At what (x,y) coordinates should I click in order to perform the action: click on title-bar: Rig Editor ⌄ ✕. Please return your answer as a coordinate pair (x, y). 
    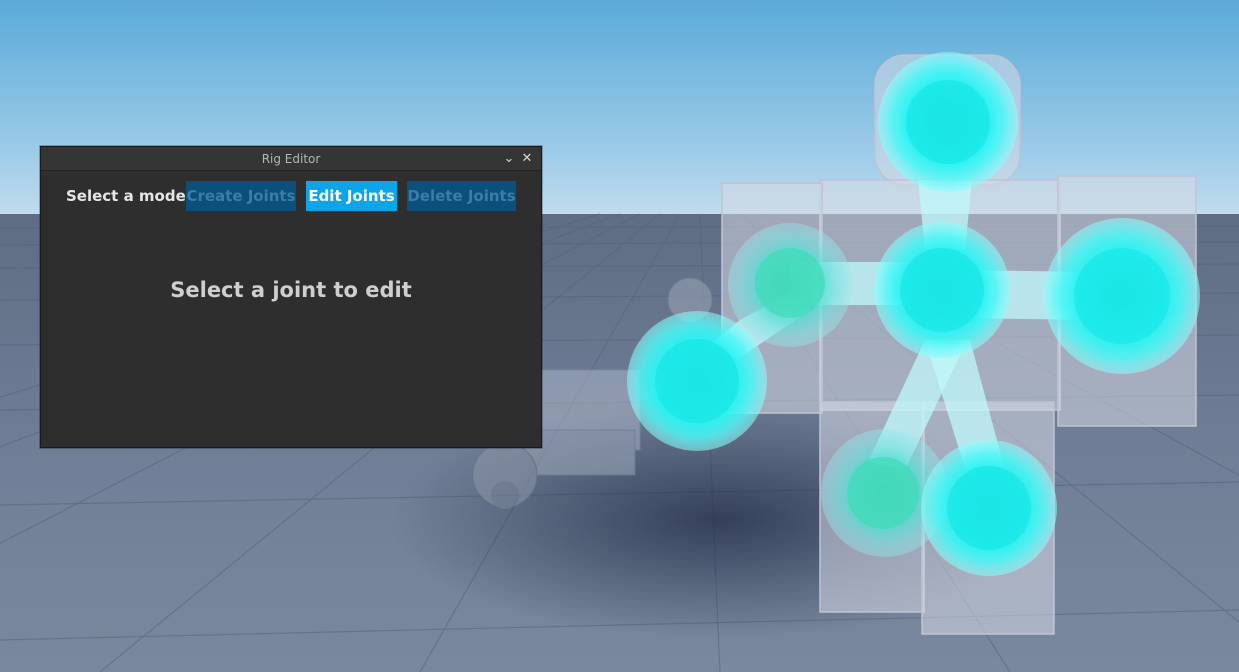
    Looking at the image, I should click on (291, 159).